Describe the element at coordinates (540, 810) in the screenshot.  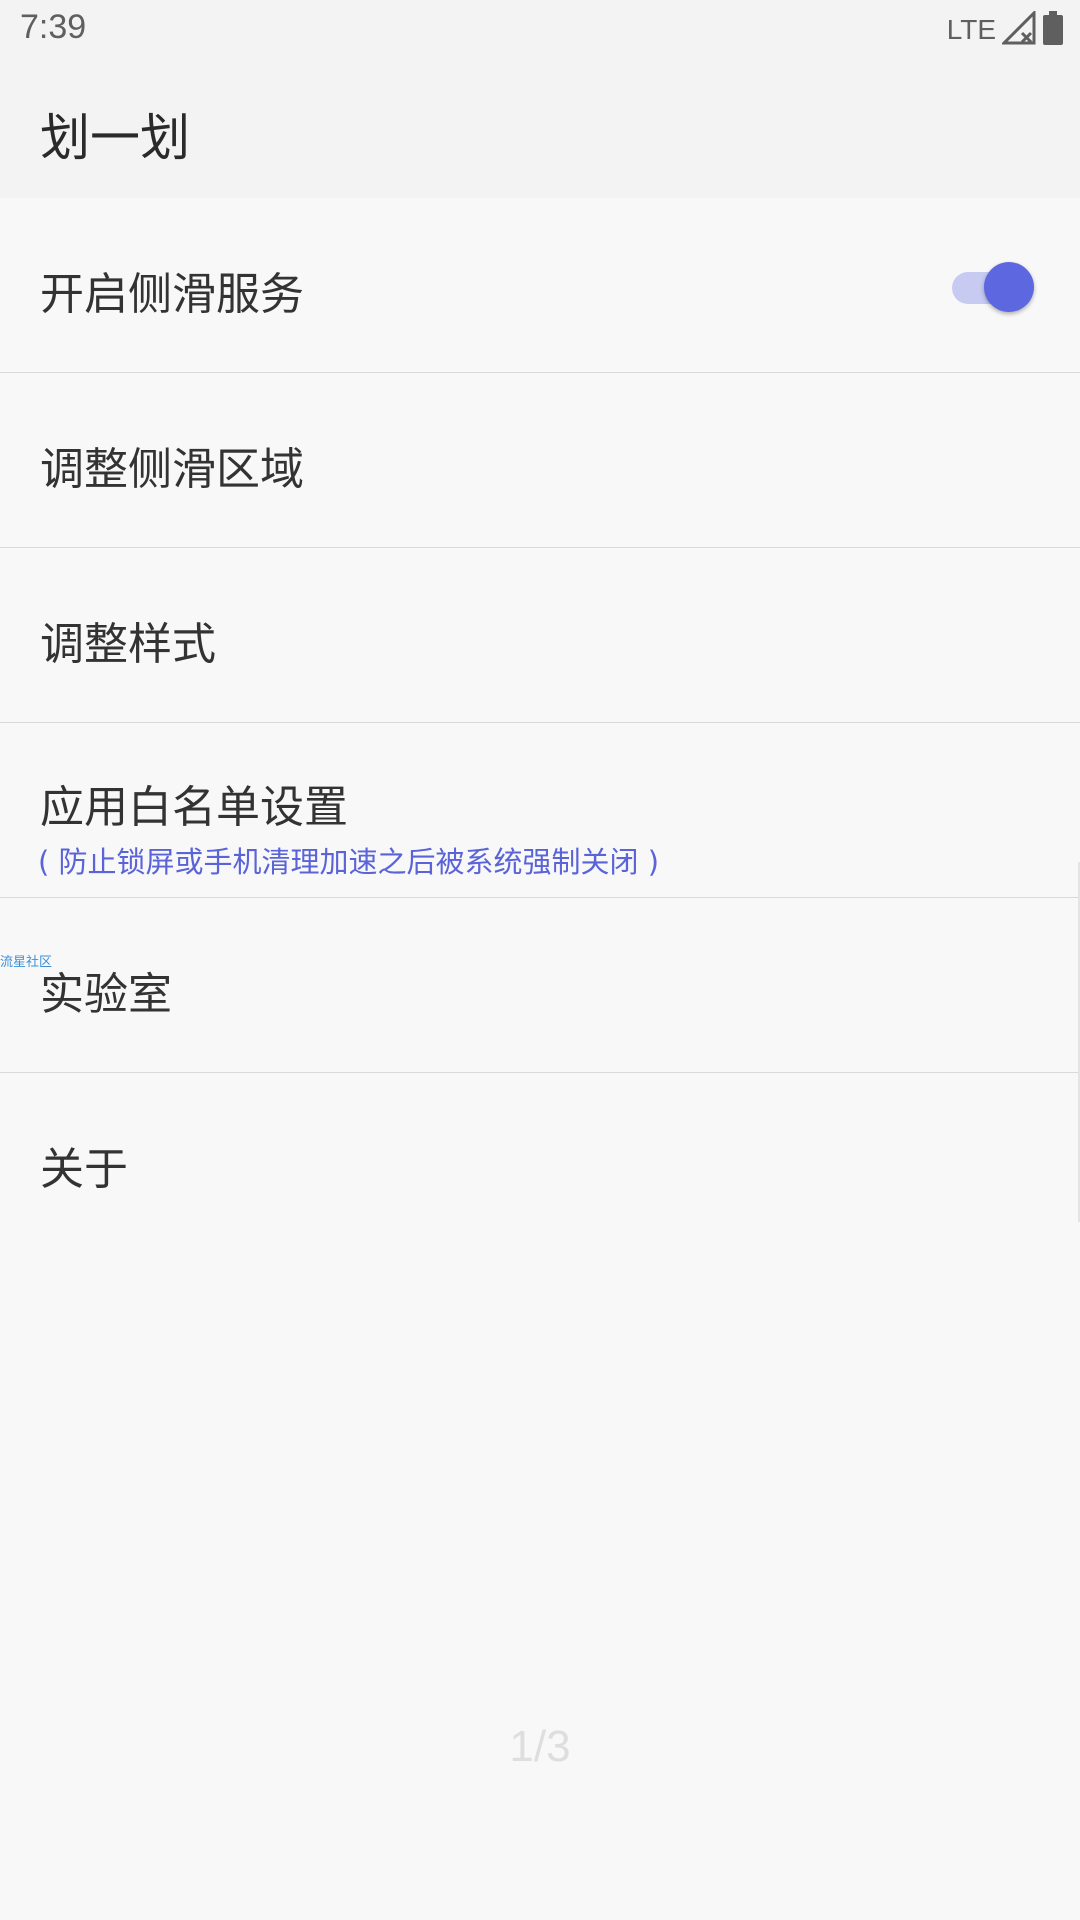
I see `settings-item-app-whitelist: 应用白名单设置 ( 防止锁屏或手机清理加速之后被系统强制关闭 )` at that location.